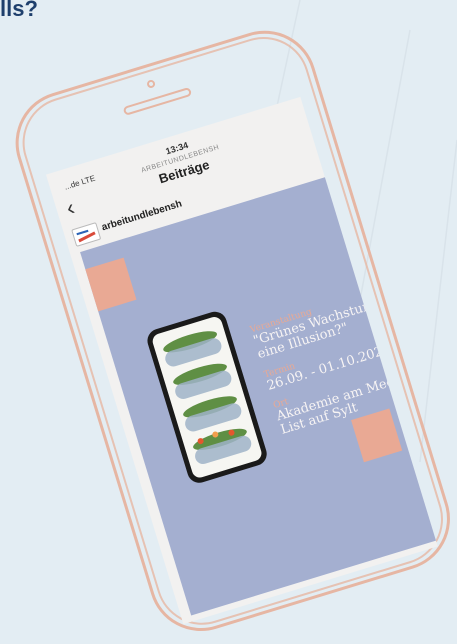 This screenshot has width=457, height=644. What do you see at coordinates (86, 234) in the screenshot?
I see `avatar` at bounding box center [86, 234].